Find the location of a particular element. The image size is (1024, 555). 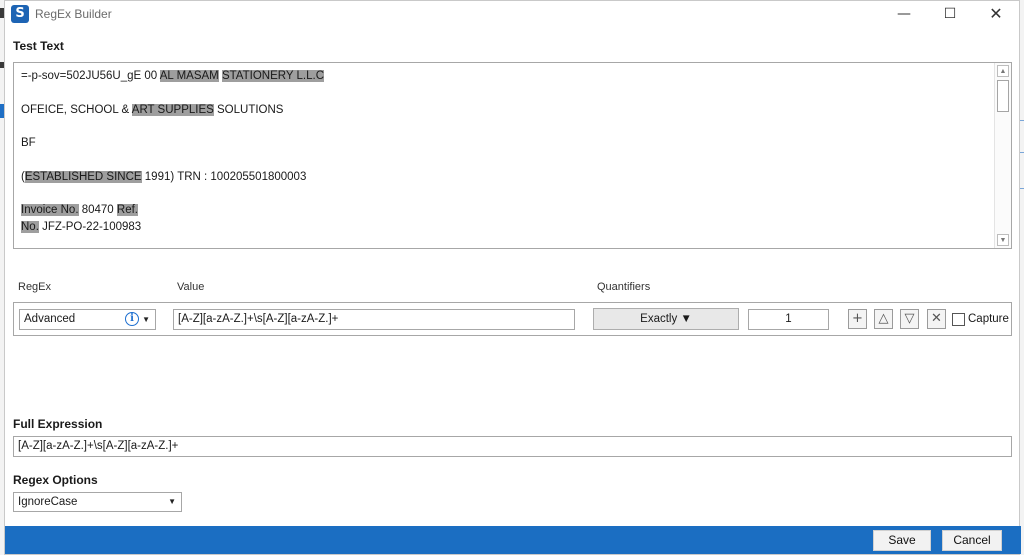

minimize-button: — is located at coordinates (904, 15).